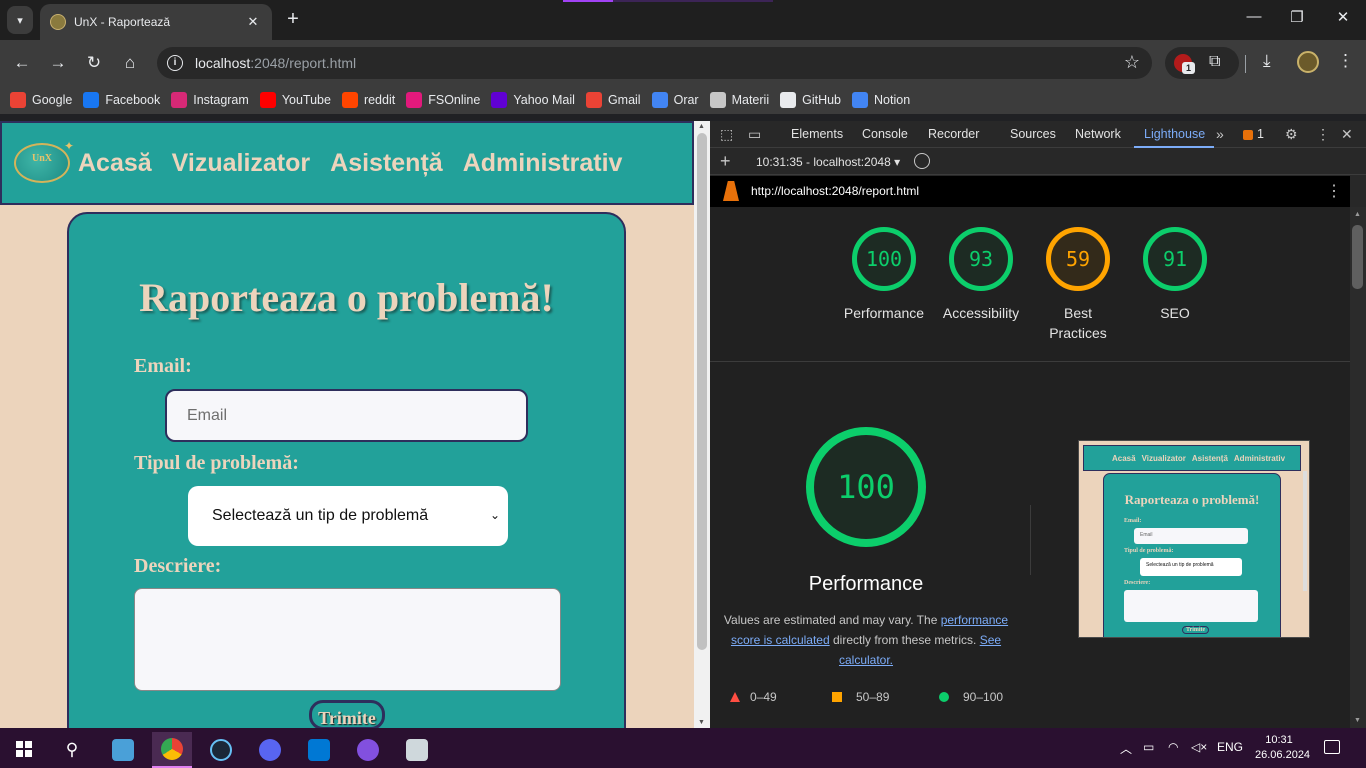 This screenshot has height=768, width=1366. Describe the element at coordinates (1175, 275) in the screenshot. I see `gauge-seo: 91 SEO` at that location.